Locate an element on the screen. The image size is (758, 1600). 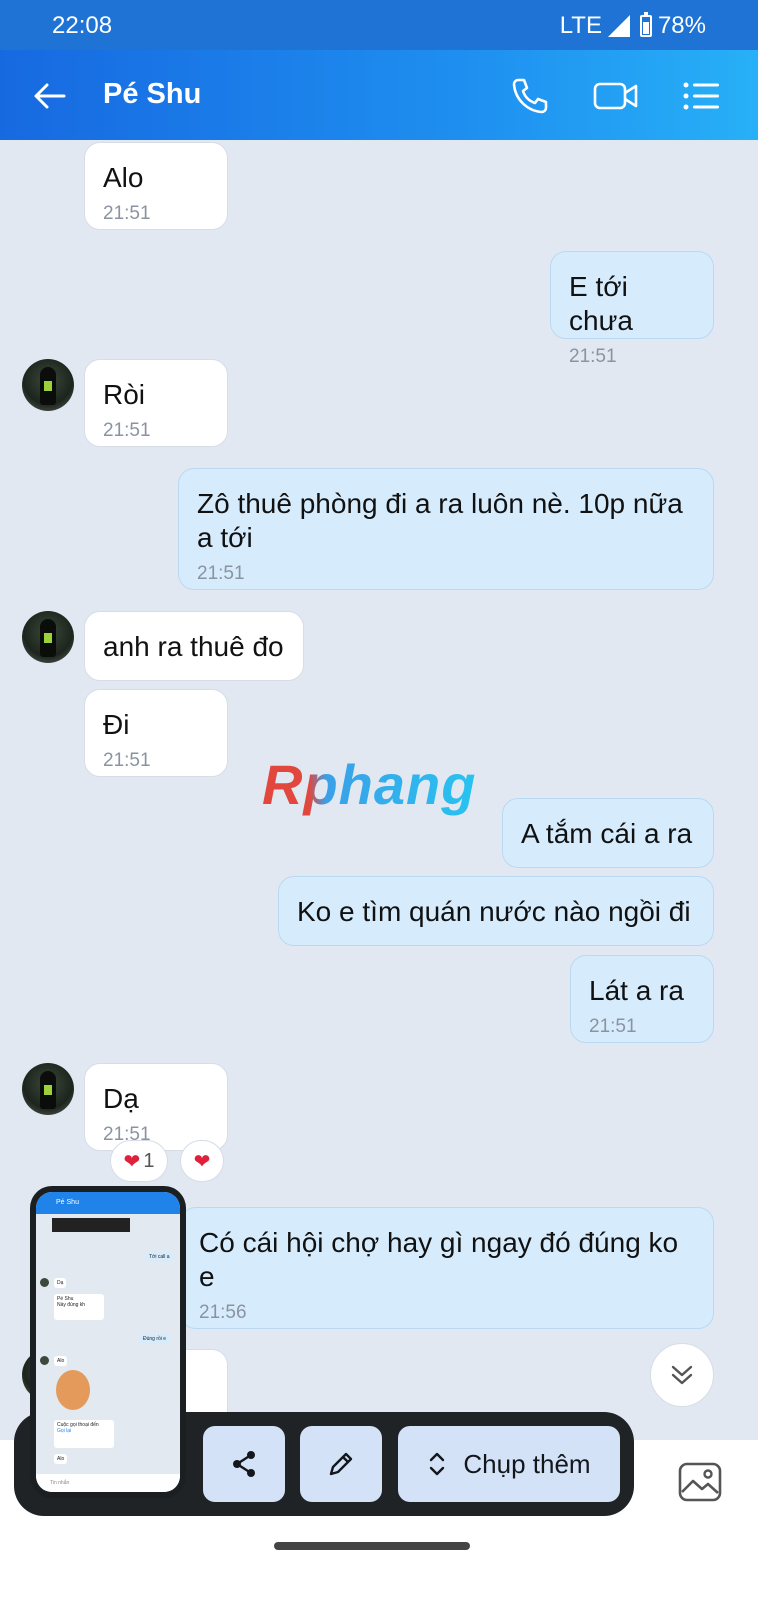
message-text: Ko e tìm quán nước nào ngồi đi is located at coordinates (494, 911).